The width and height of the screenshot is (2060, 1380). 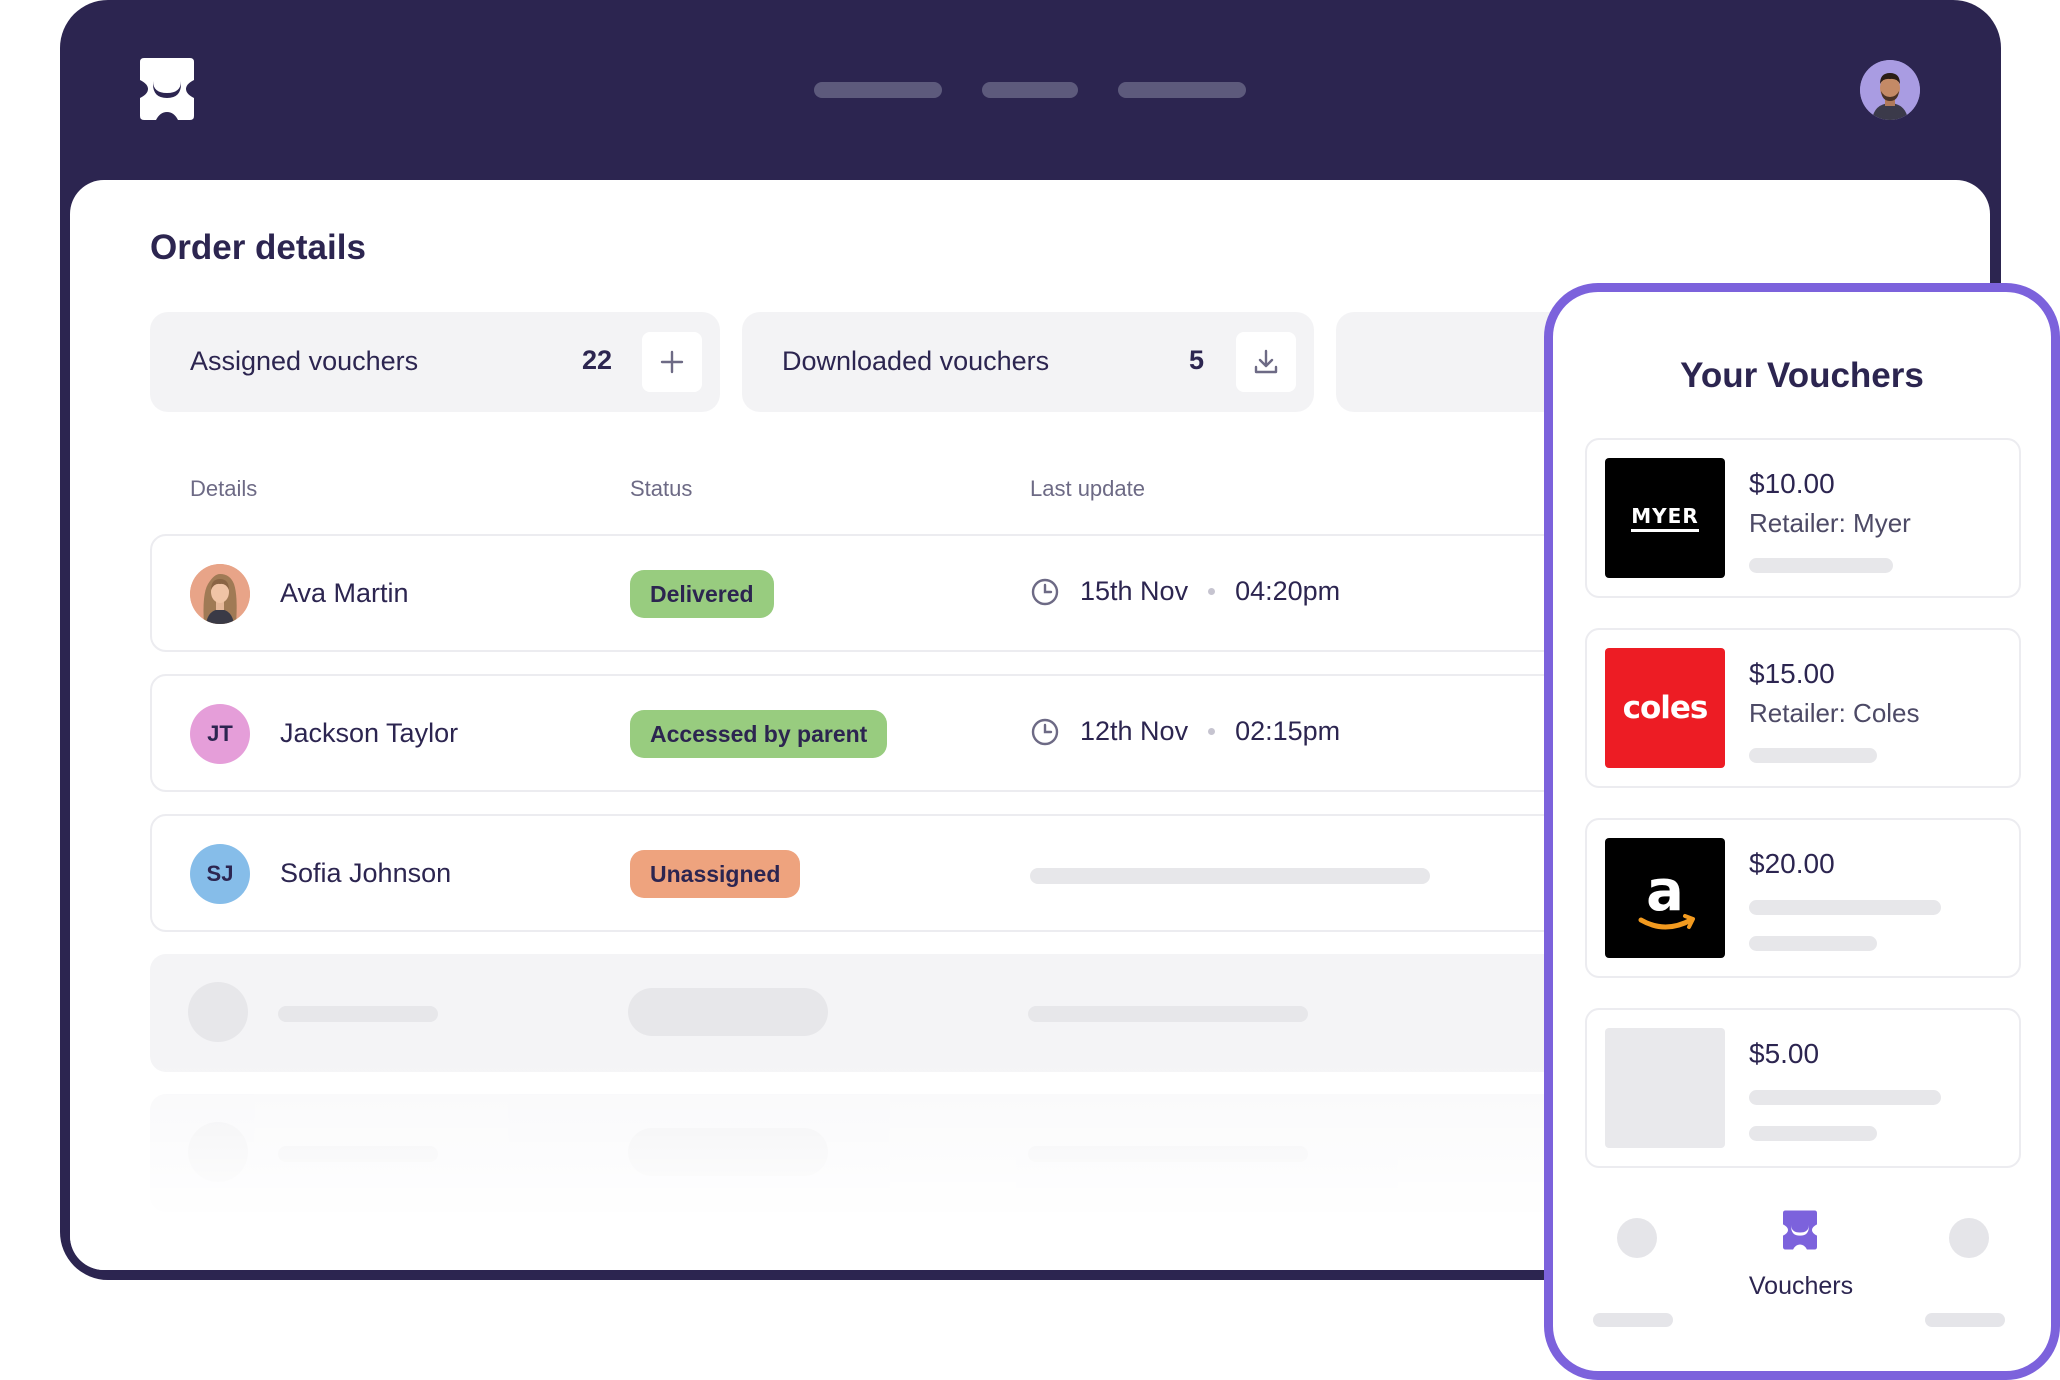 I want to click on column-header-last-update: Last update, so click(x=1087, y=489).